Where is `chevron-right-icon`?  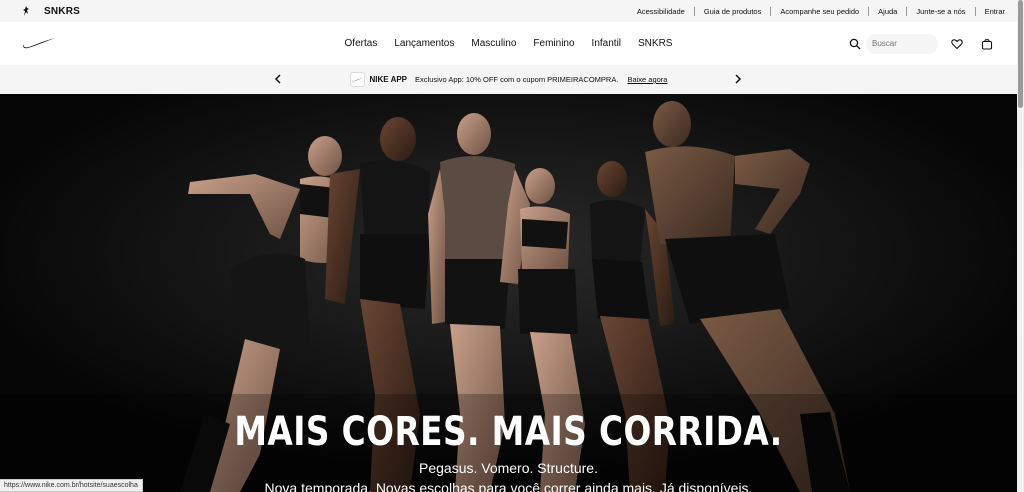
chevron-right-icon is located at coordinates (738, 79).